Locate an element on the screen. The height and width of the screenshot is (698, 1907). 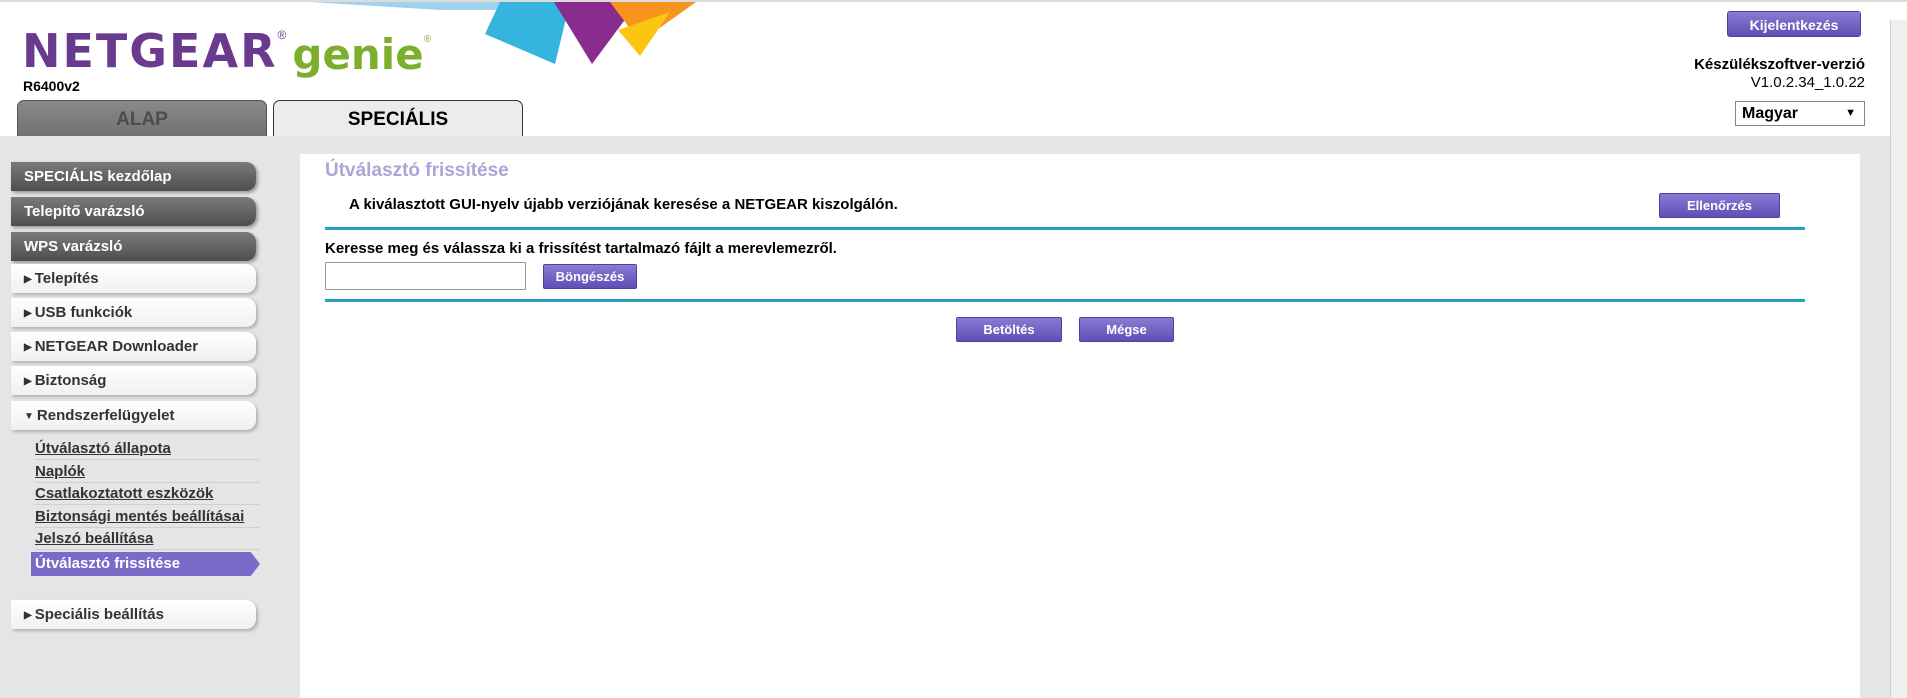
sidebar-section-label: NETGEAR Downloader is located at coordinates (116, 346).